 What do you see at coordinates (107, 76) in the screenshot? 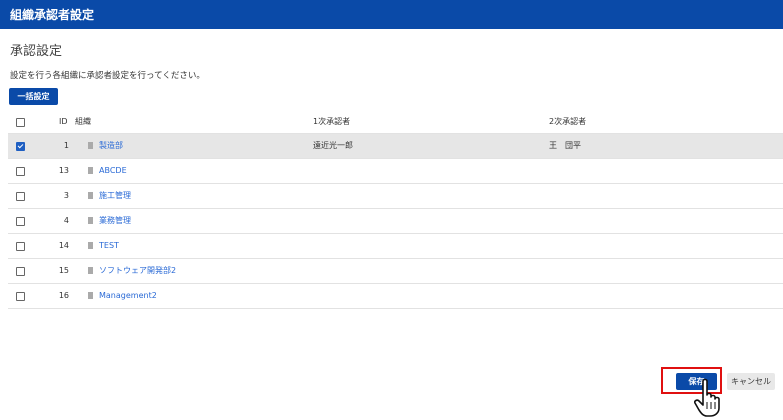
I see `section-description: 設定を行う各組織に承認者設定を行ってください。` at bounding box center [107, 76].